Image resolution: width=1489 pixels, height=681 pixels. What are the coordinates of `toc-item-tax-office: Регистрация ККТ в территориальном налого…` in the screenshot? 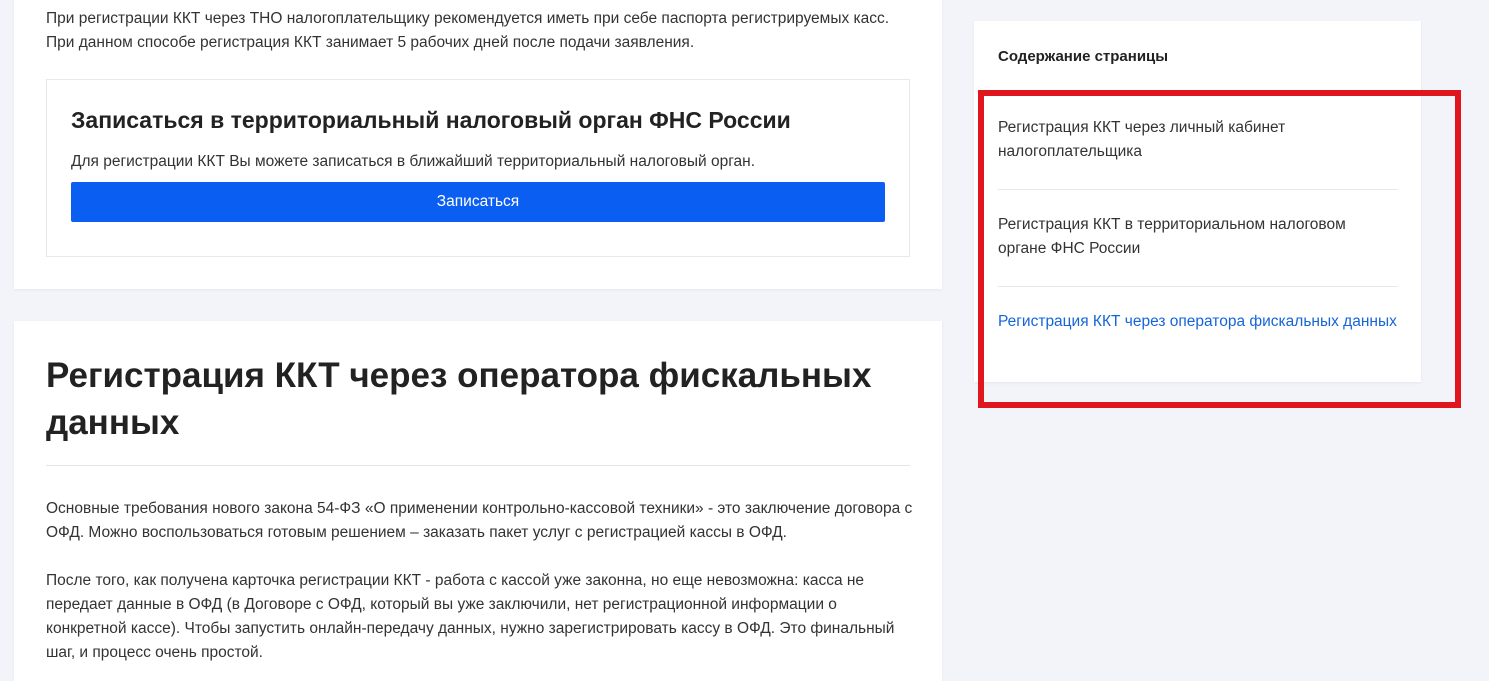 It's located at (1198, 237).